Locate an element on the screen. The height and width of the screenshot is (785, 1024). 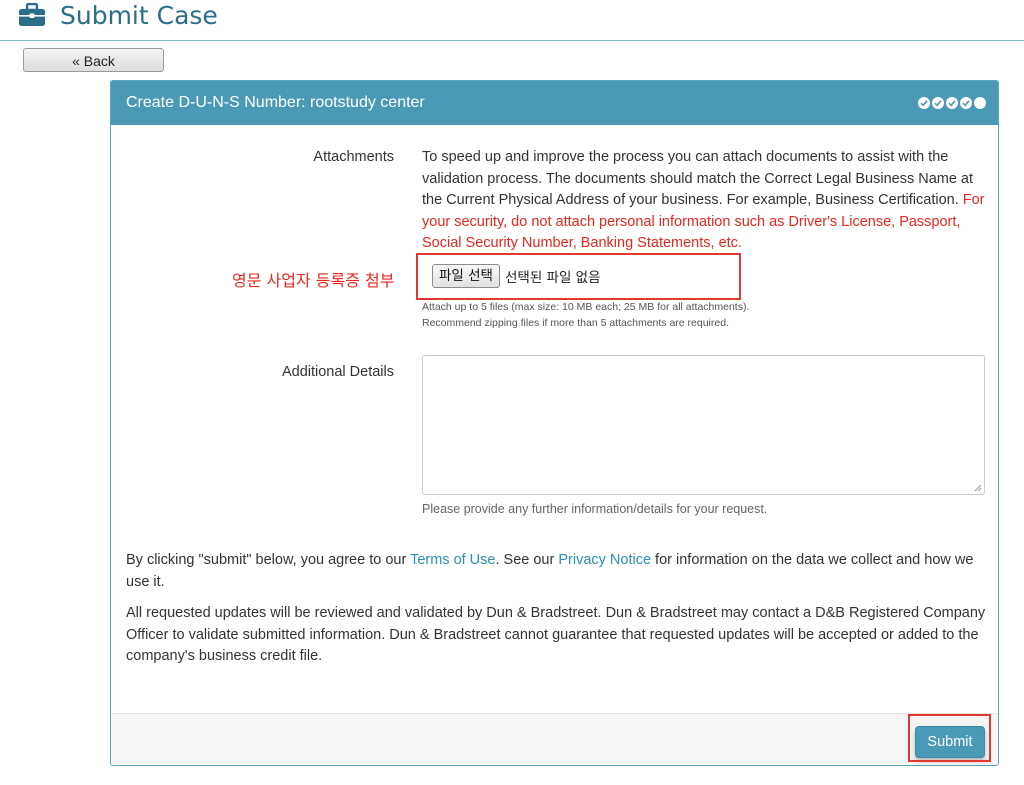
panel-footer: Submit is located at coordinates (554, 739).